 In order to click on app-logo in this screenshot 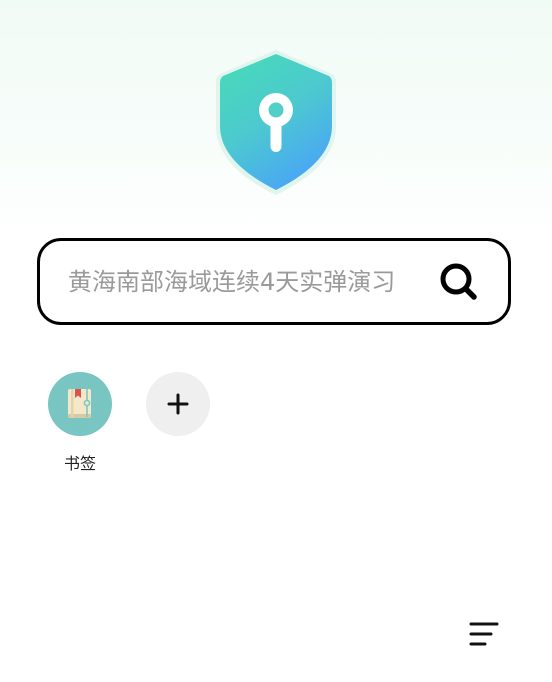, I will do `click(276, 123)`.